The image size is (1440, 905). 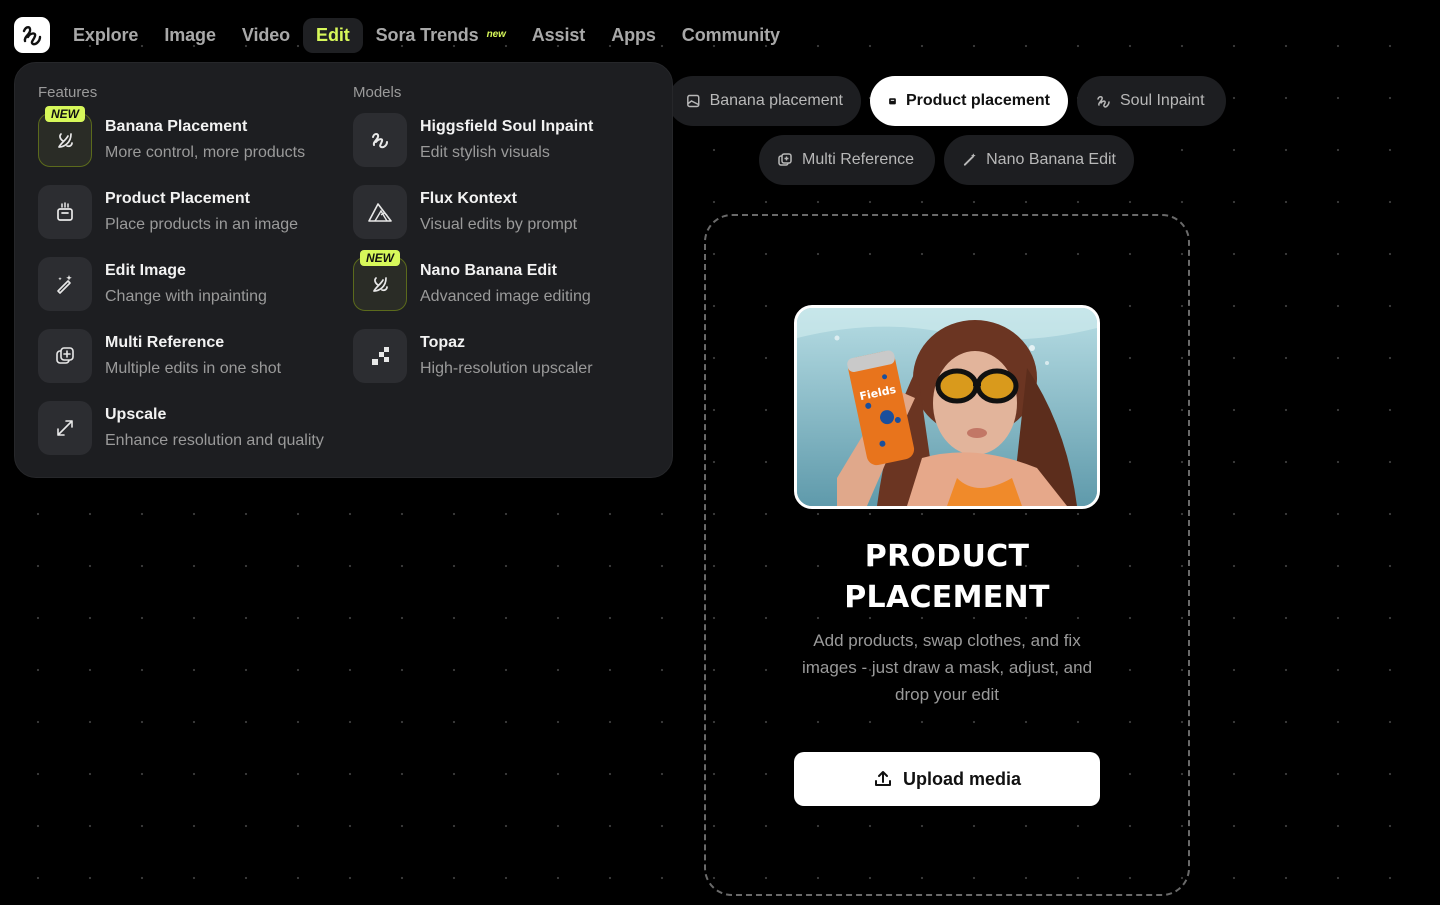 I want to click on menu-item-subtitle: Edit stylish visuals, so click(x=485, y=152).